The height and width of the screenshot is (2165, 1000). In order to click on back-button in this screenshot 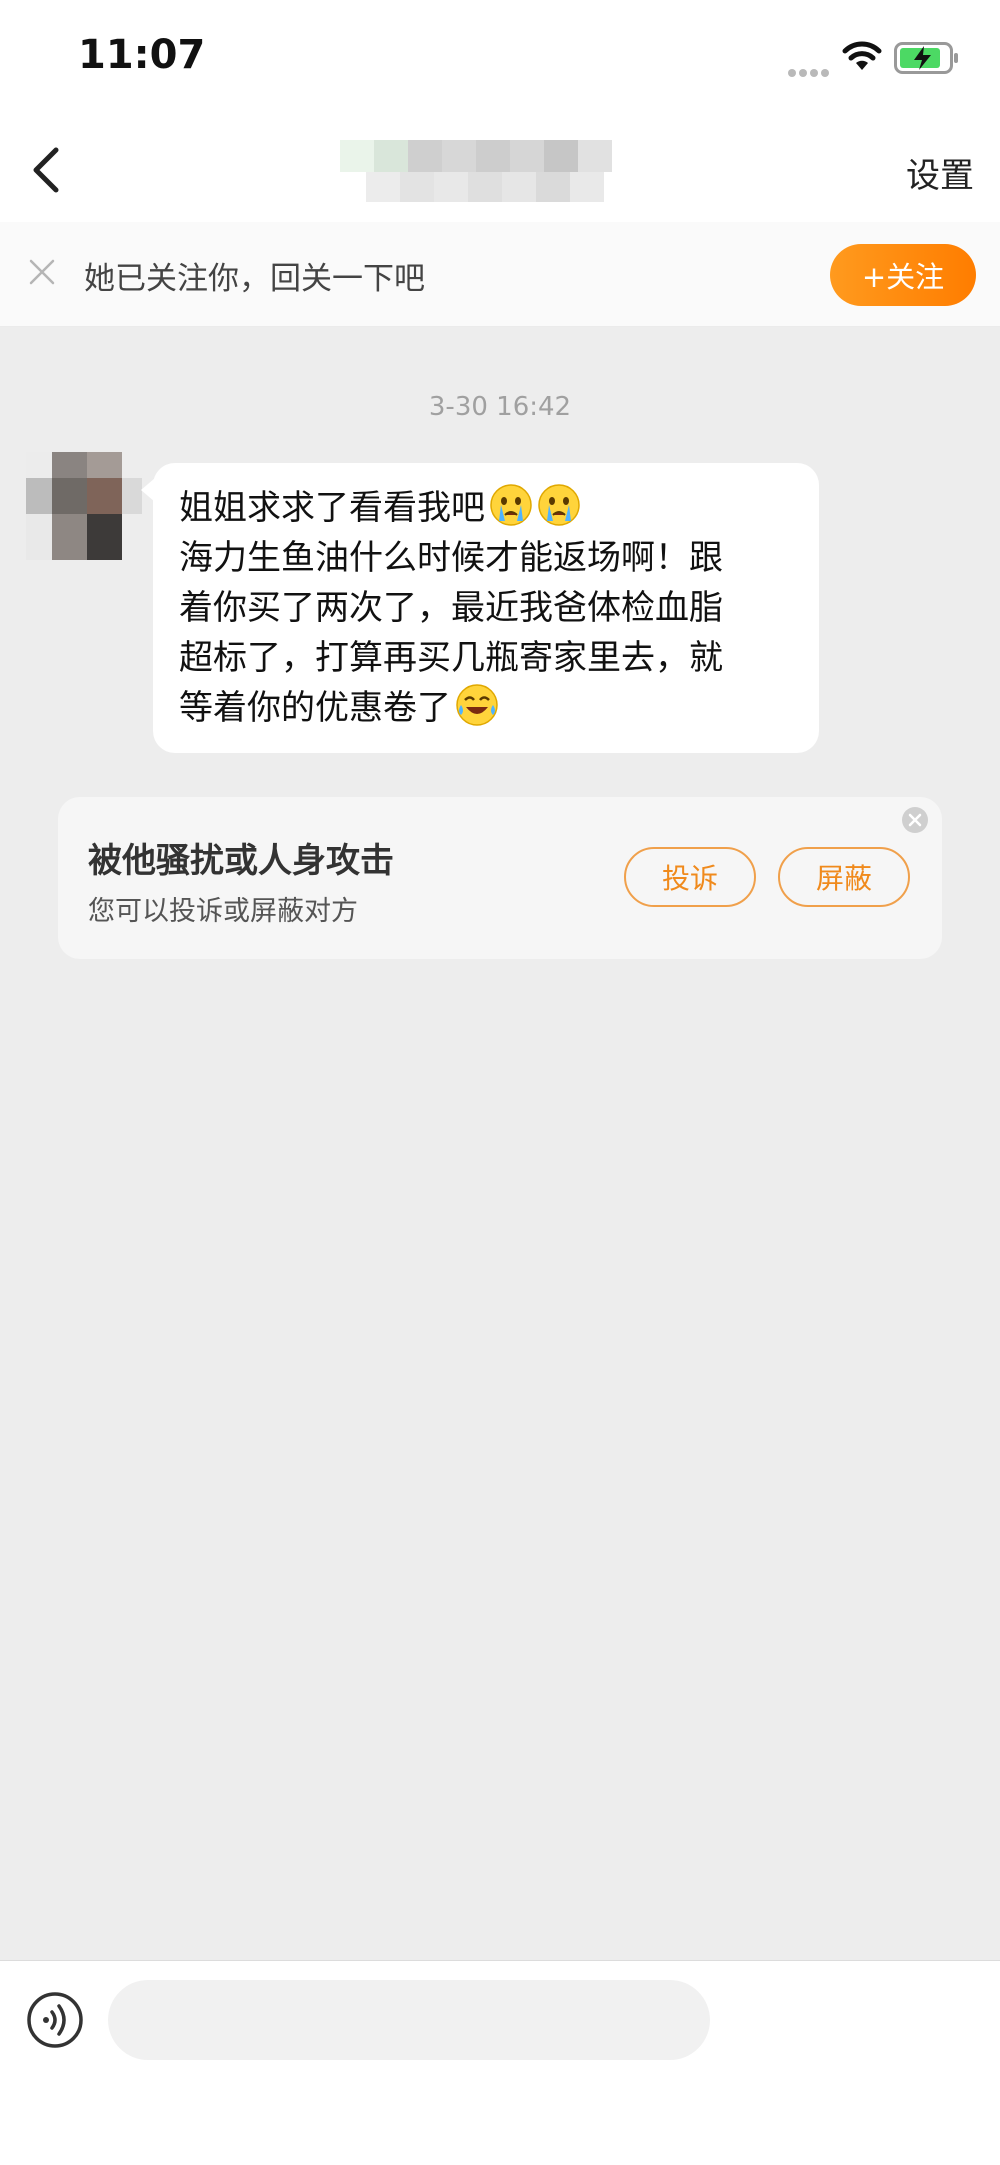, I will do `click(47, 170)`.